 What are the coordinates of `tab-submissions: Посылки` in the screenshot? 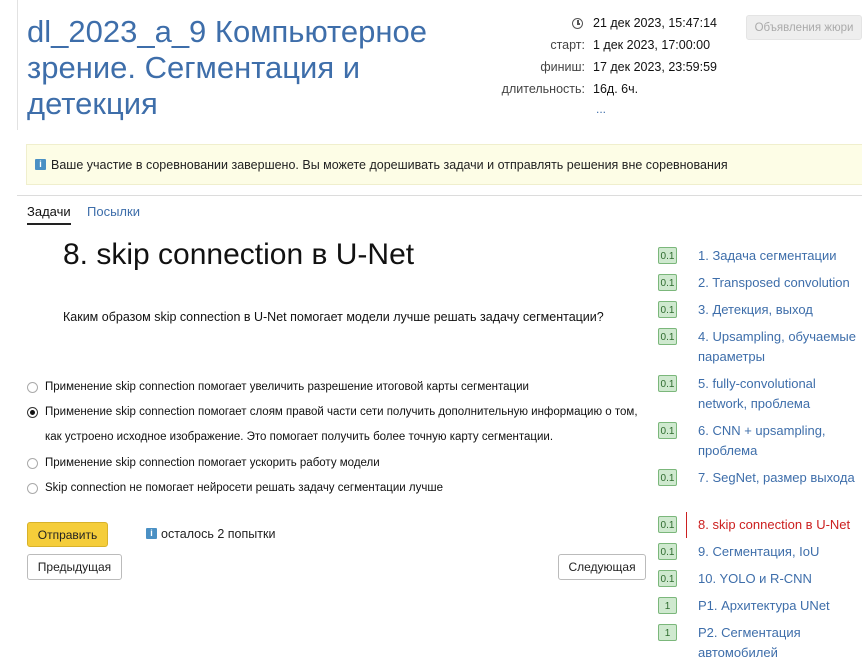 It's located at (113, 211).